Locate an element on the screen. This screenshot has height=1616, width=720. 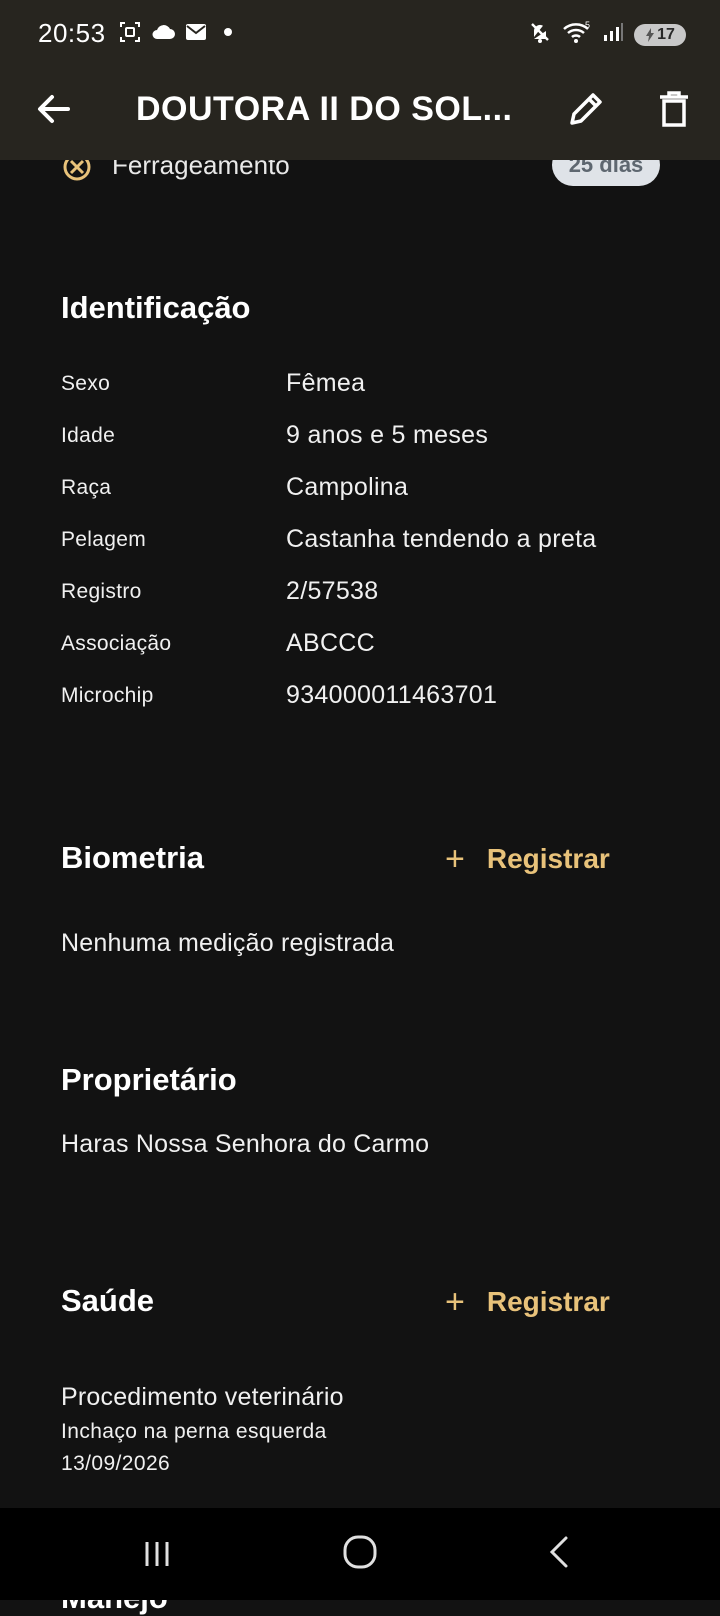
label-microchip: Microchip is located at coordinates (107, 695).